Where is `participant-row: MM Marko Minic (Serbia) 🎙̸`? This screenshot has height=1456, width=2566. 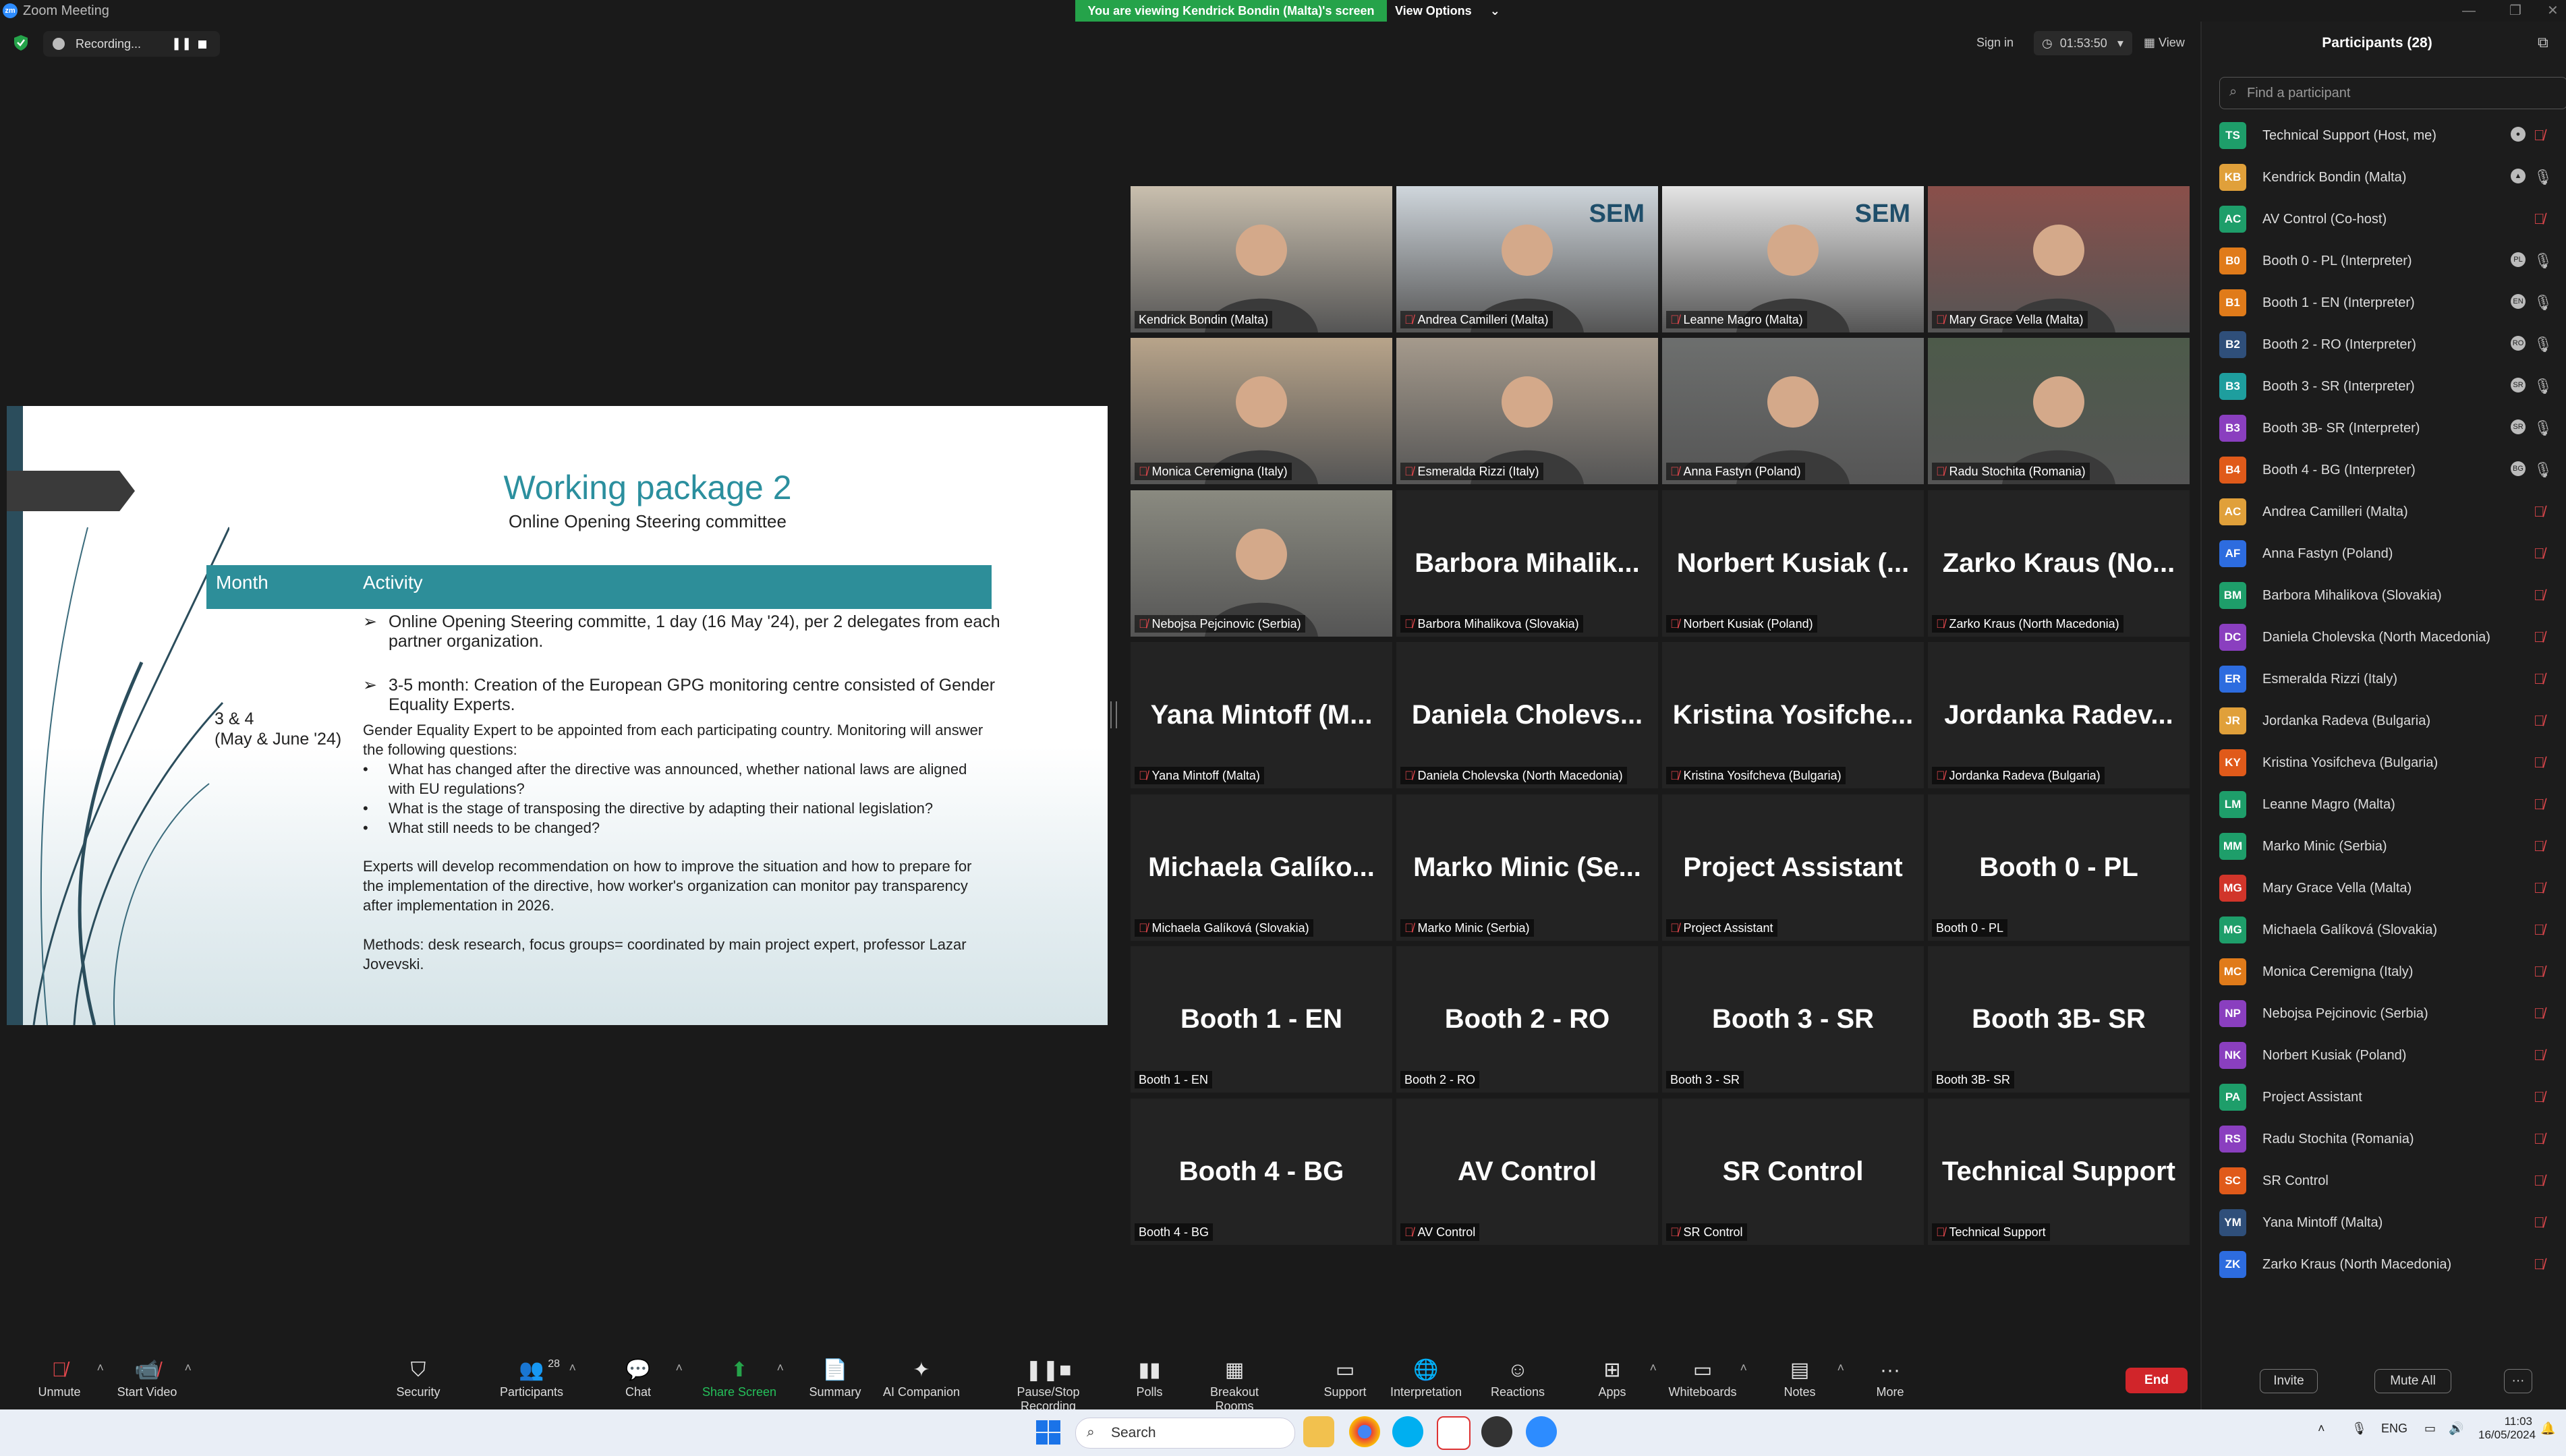
participant-row: MM Marko Minic (Serbia) 🎙̸ is located at coordinates (2392, 845).